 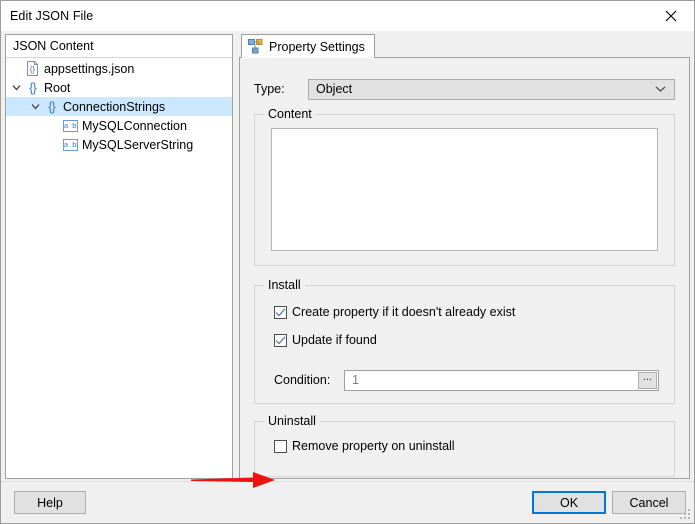 I want to click on json-file-icon: {}, so click(x=32, y=68).